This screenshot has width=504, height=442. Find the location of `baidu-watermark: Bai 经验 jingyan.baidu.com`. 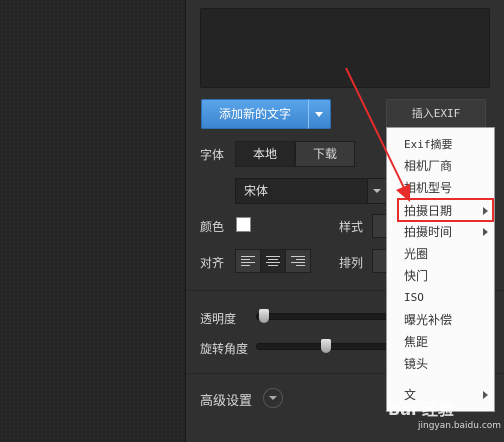

baidu-watermark: Bai 经验 jingyan.baidu.com is located at coordinates (443, 417).